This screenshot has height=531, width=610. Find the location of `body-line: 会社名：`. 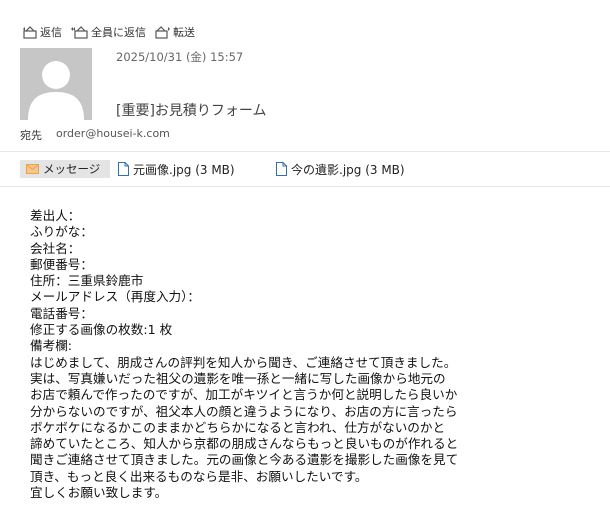

body-line: 会社名： is located at coordinates (55, 248).